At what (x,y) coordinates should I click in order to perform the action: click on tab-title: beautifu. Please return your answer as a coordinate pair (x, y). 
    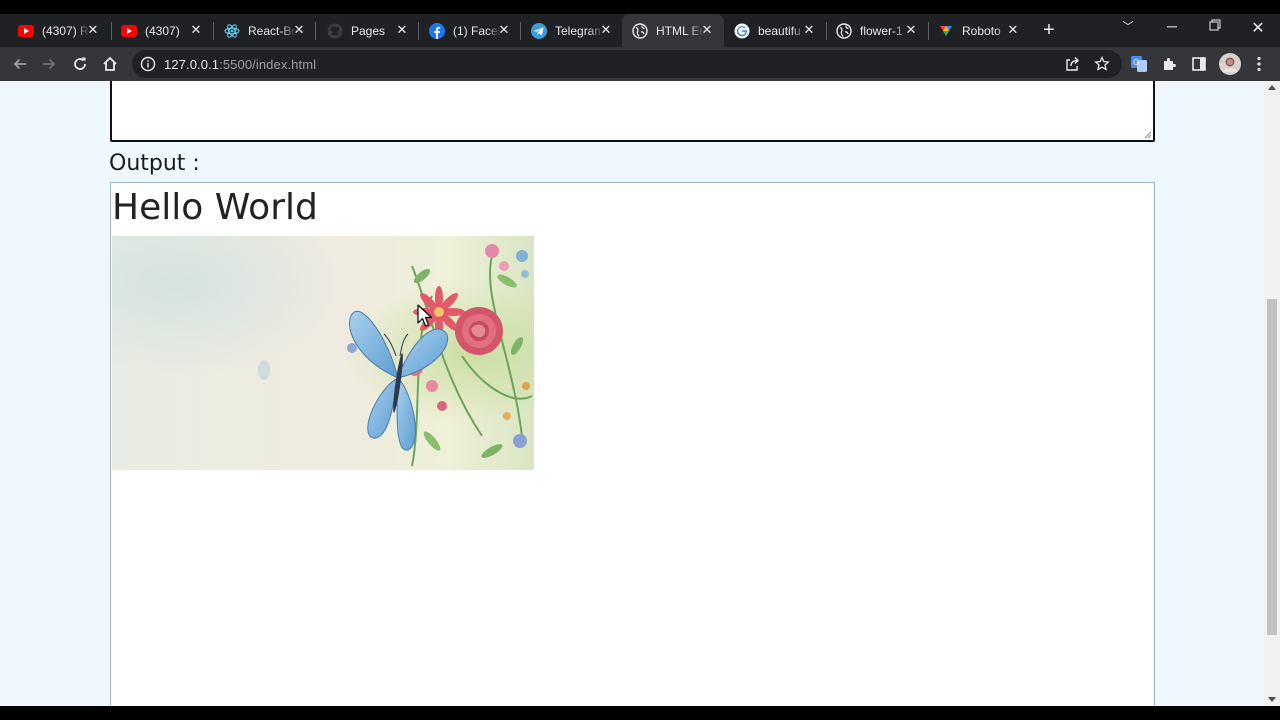
    Looking at the image, I should click on (779, 30).